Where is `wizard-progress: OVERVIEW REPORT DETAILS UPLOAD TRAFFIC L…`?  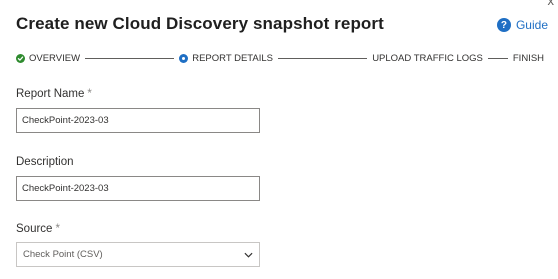 wizard-progress: OVERVIEW REPORT DETAILS UPLOAD TRAFFIC L… is located at coordinates (280, 58).